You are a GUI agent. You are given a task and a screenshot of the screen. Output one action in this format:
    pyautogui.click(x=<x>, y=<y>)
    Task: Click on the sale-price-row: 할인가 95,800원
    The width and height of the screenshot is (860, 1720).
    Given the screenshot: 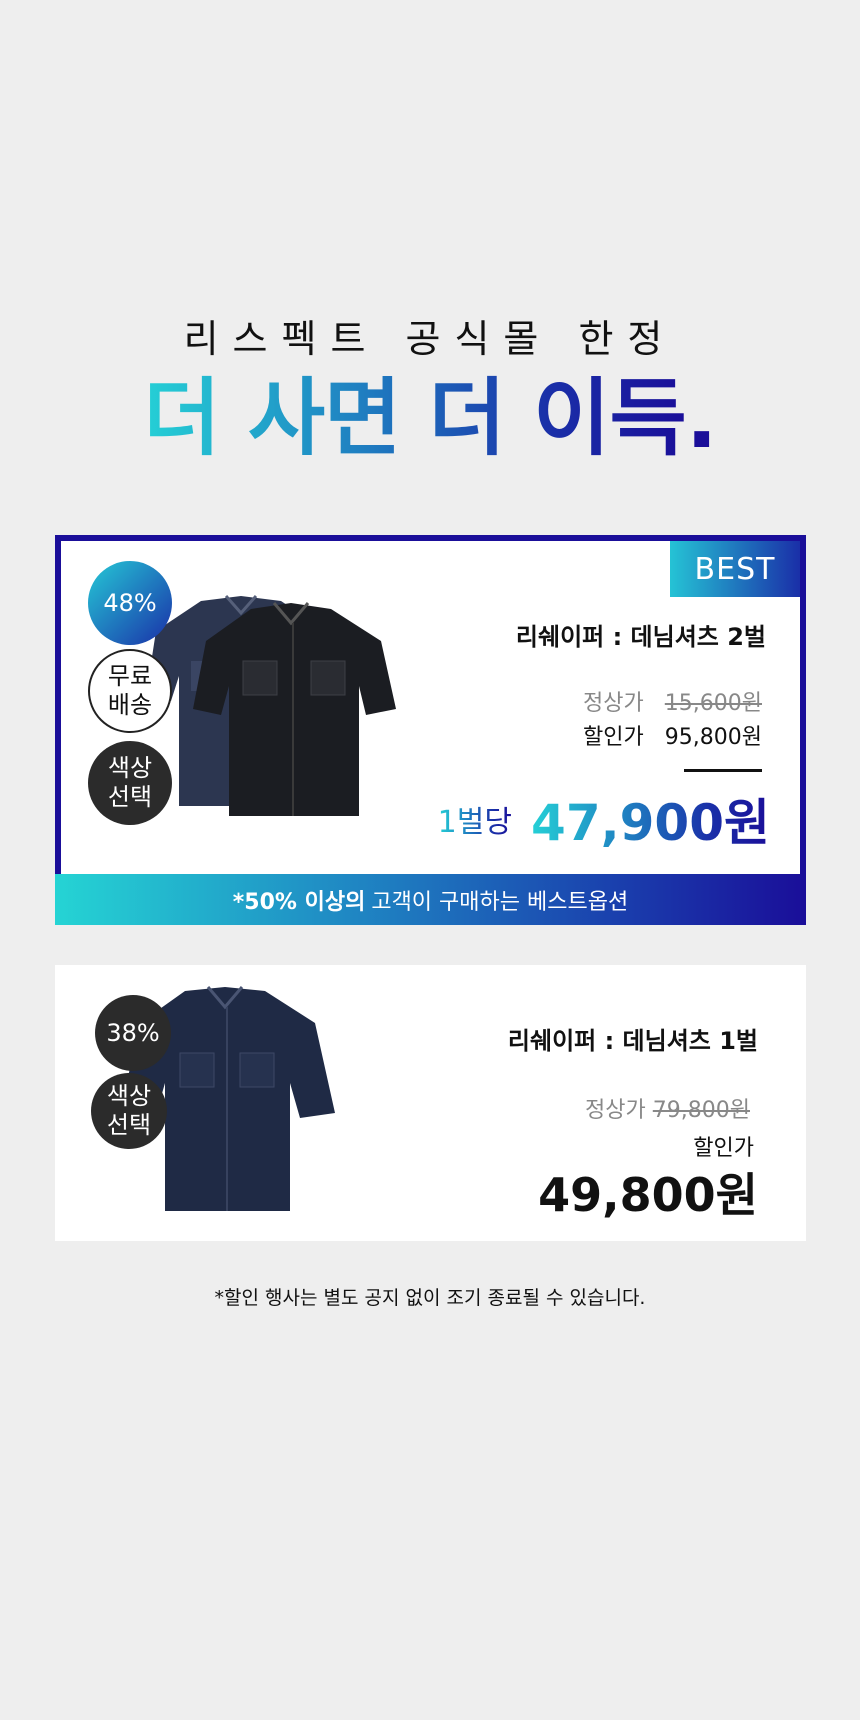 What is the action you would take?
    pyautogui.click(x=672, y=735)
    